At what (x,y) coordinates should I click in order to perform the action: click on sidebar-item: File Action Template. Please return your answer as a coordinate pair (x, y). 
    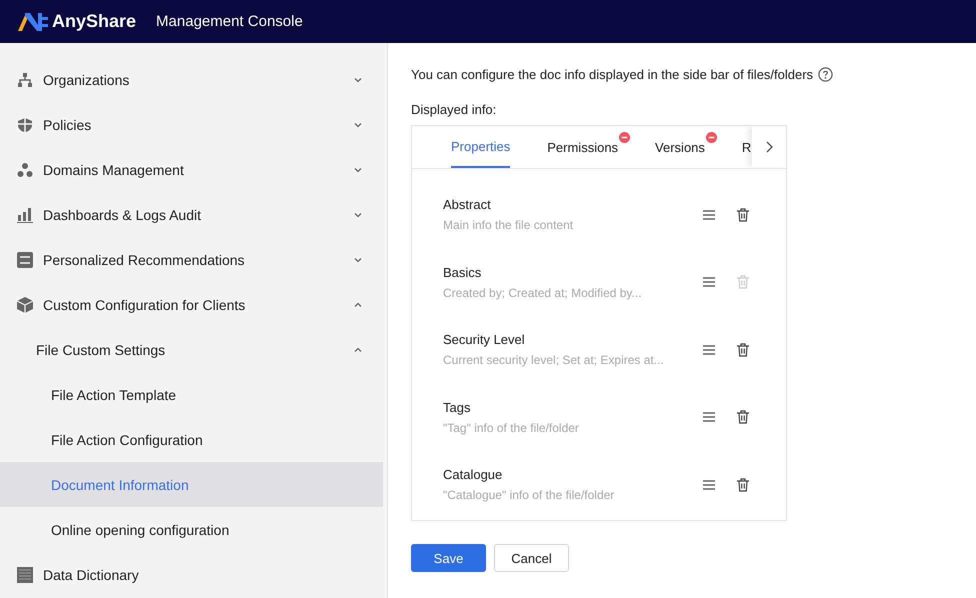
    Looking at the image, I should click on (207, 394).